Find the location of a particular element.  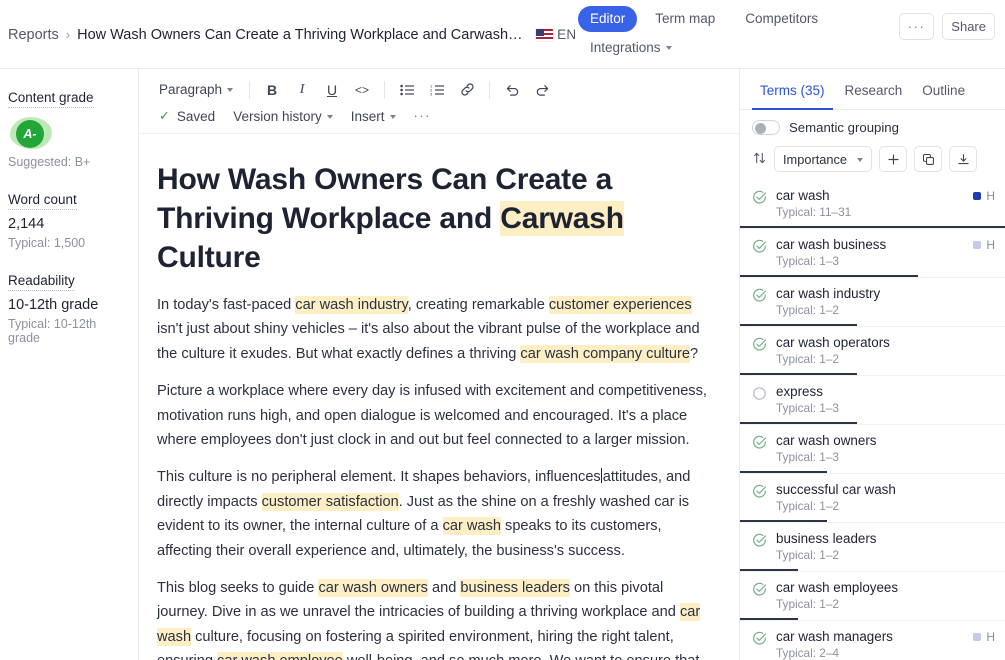

copy-terms-button is located at coordinates (928, 159).